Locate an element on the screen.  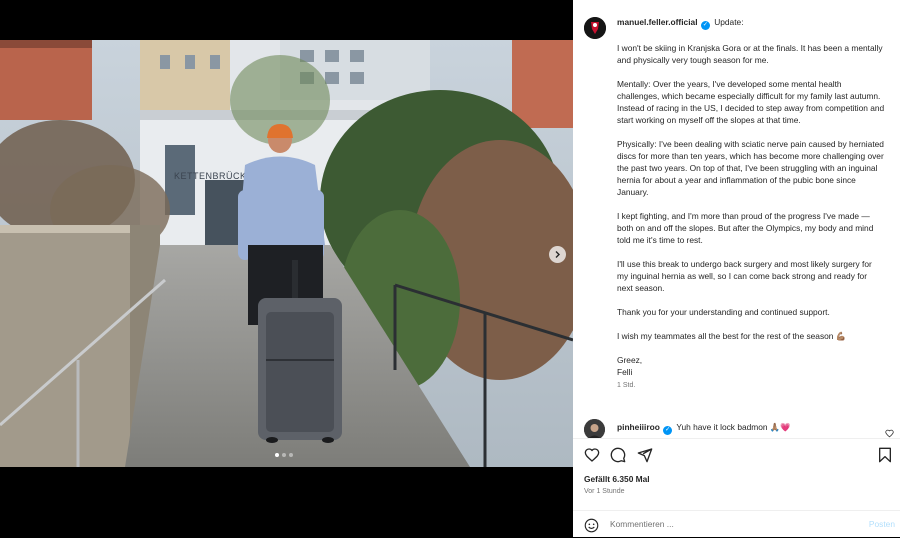
share-button is located at coordinates (645, 457).